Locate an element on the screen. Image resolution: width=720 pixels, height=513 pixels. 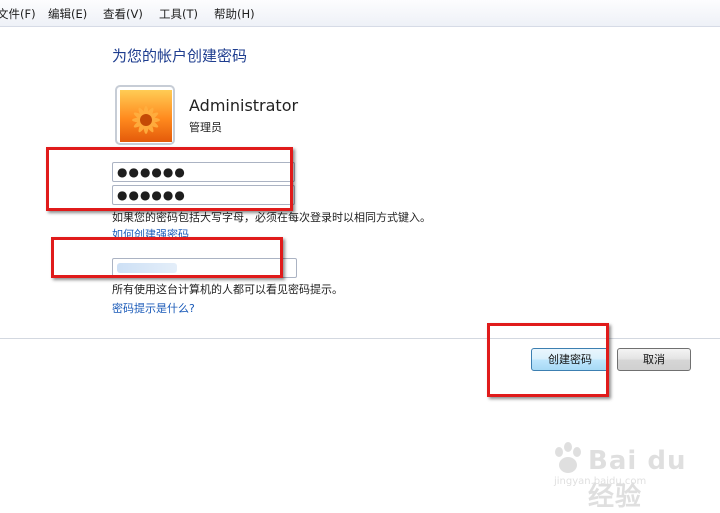
user-name: Administrator is located at coordinates (244, 105).